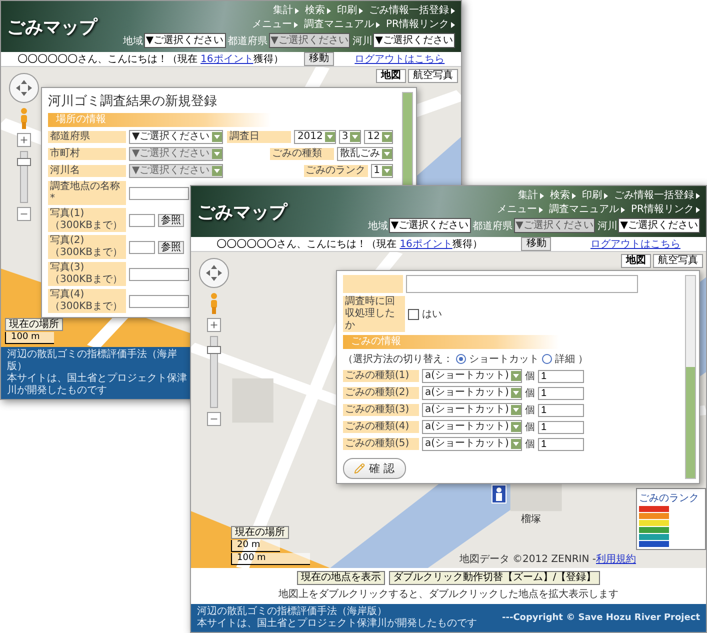 The width and height of the screenshot is (707, 633). I want to click on scrollbar, so click(690, 377).